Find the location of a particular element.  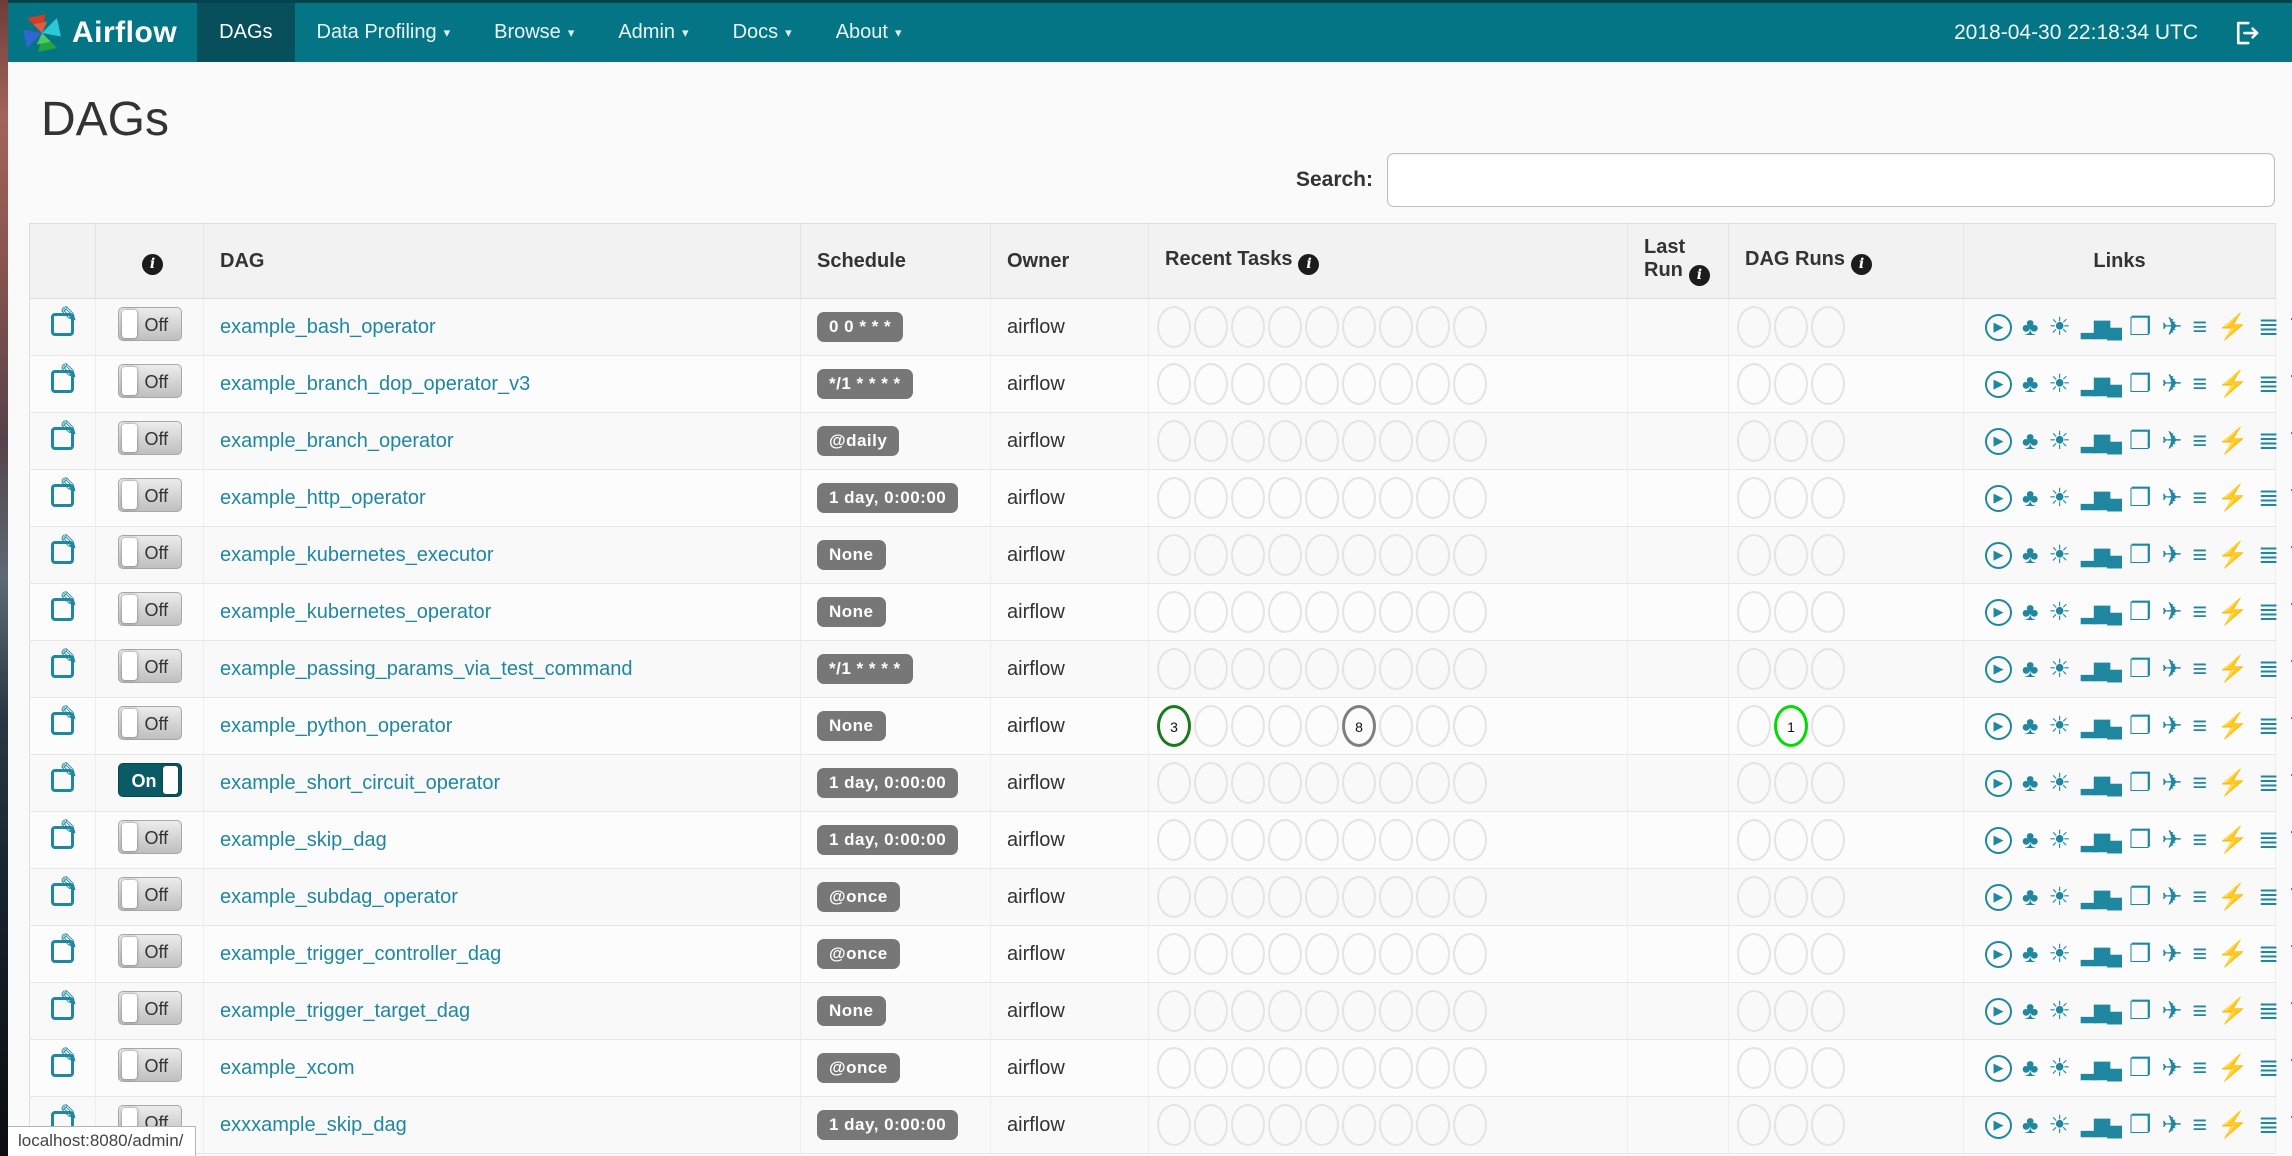

dag-link: example_branch_operator is located at coordinates (337, 441).